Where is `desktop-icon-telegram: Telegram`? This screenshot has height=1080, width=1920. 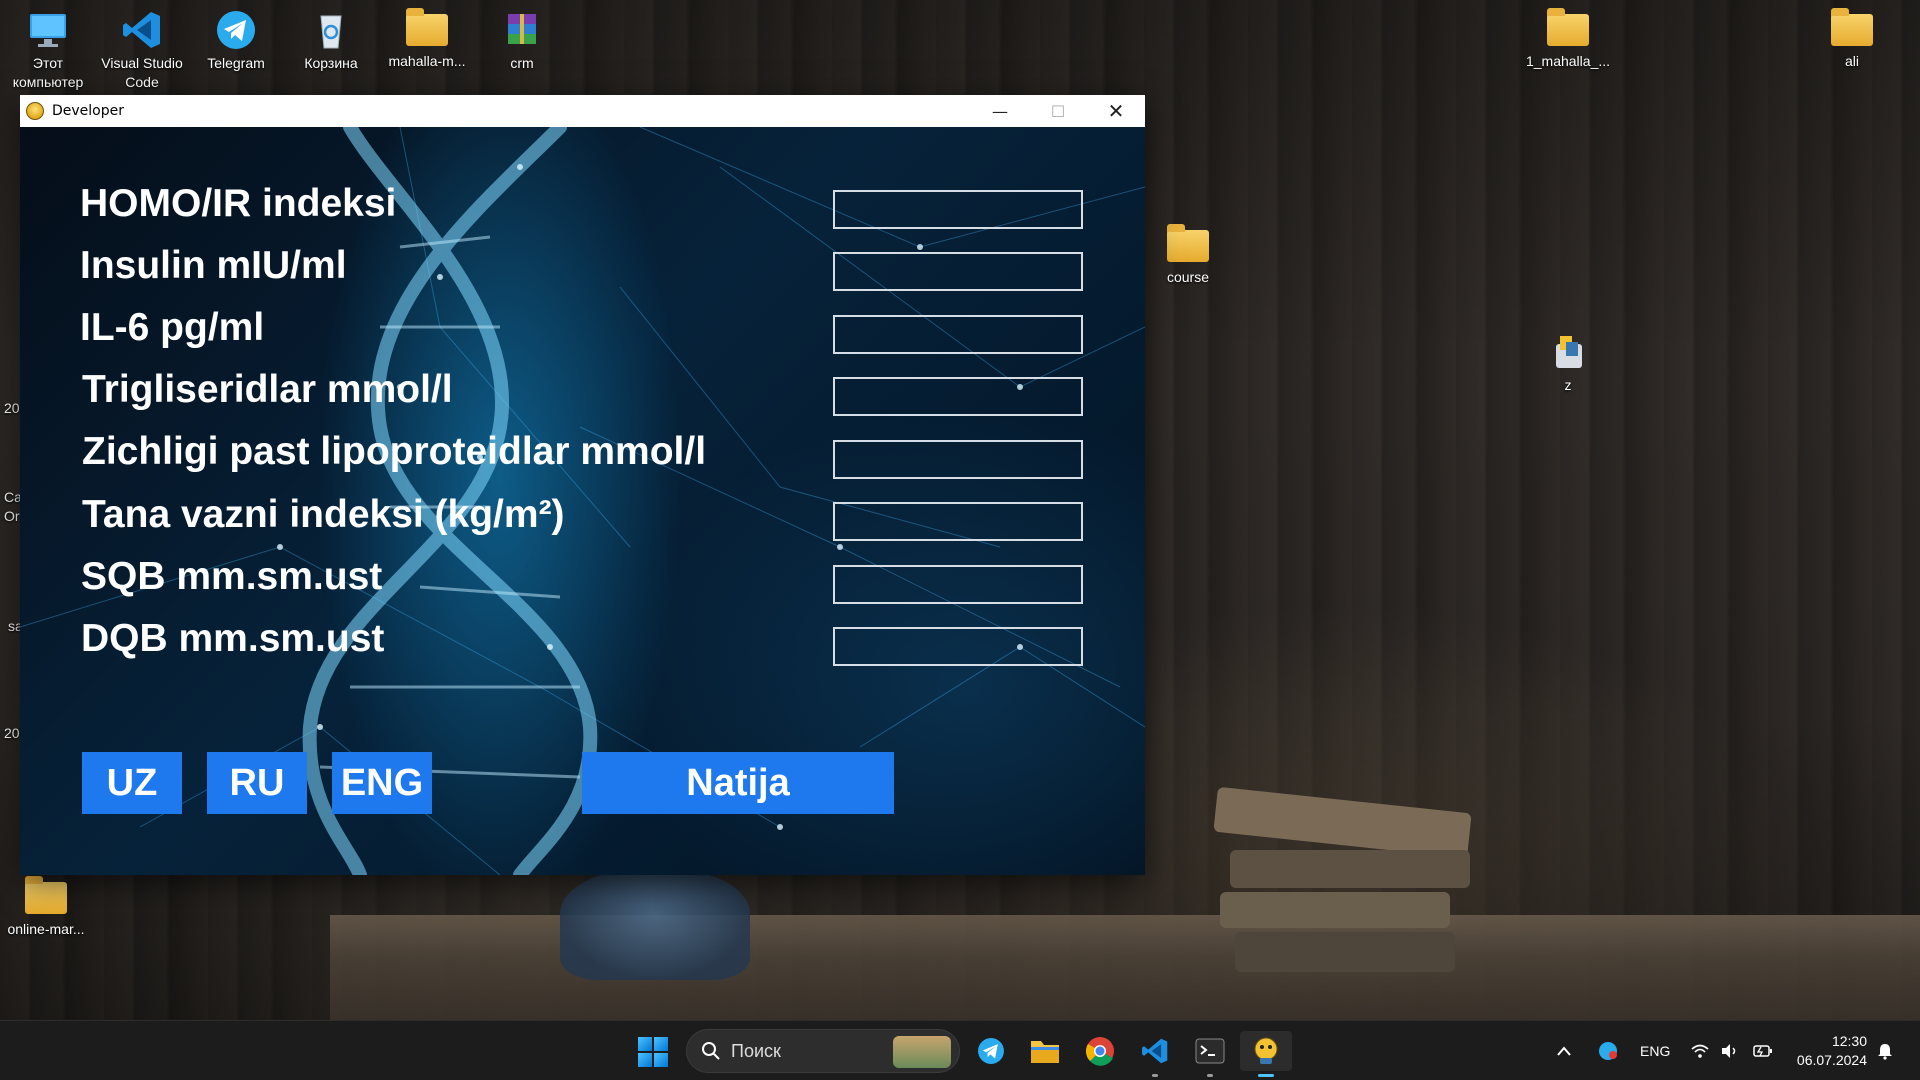
desktop-icon-telegram: Telegram is located at coordinates (236, 40).